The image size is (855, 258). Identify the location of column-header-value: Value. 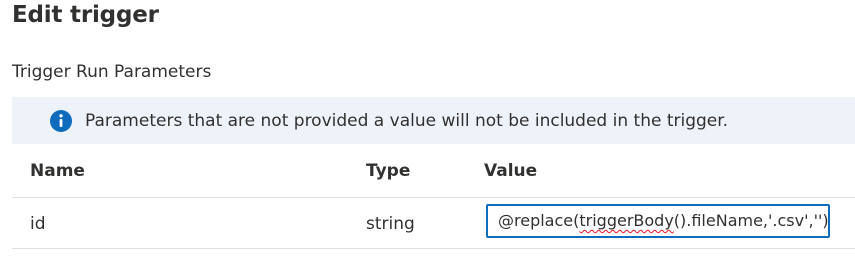
(511, 171).